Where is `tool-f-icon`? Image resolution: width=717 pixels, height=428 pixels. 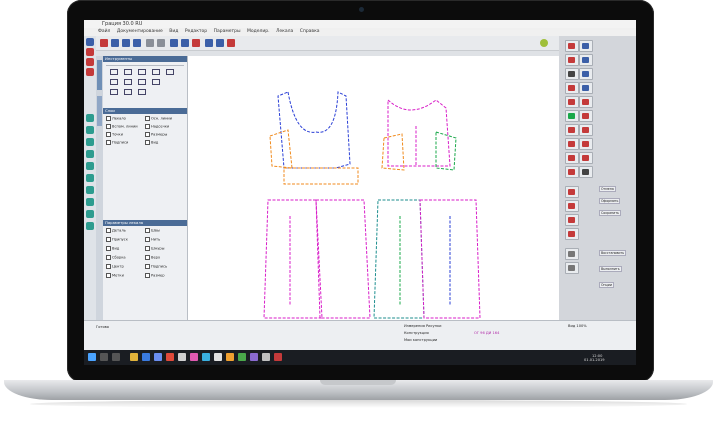 tool-f-icon is located at coordinates (90, 178).